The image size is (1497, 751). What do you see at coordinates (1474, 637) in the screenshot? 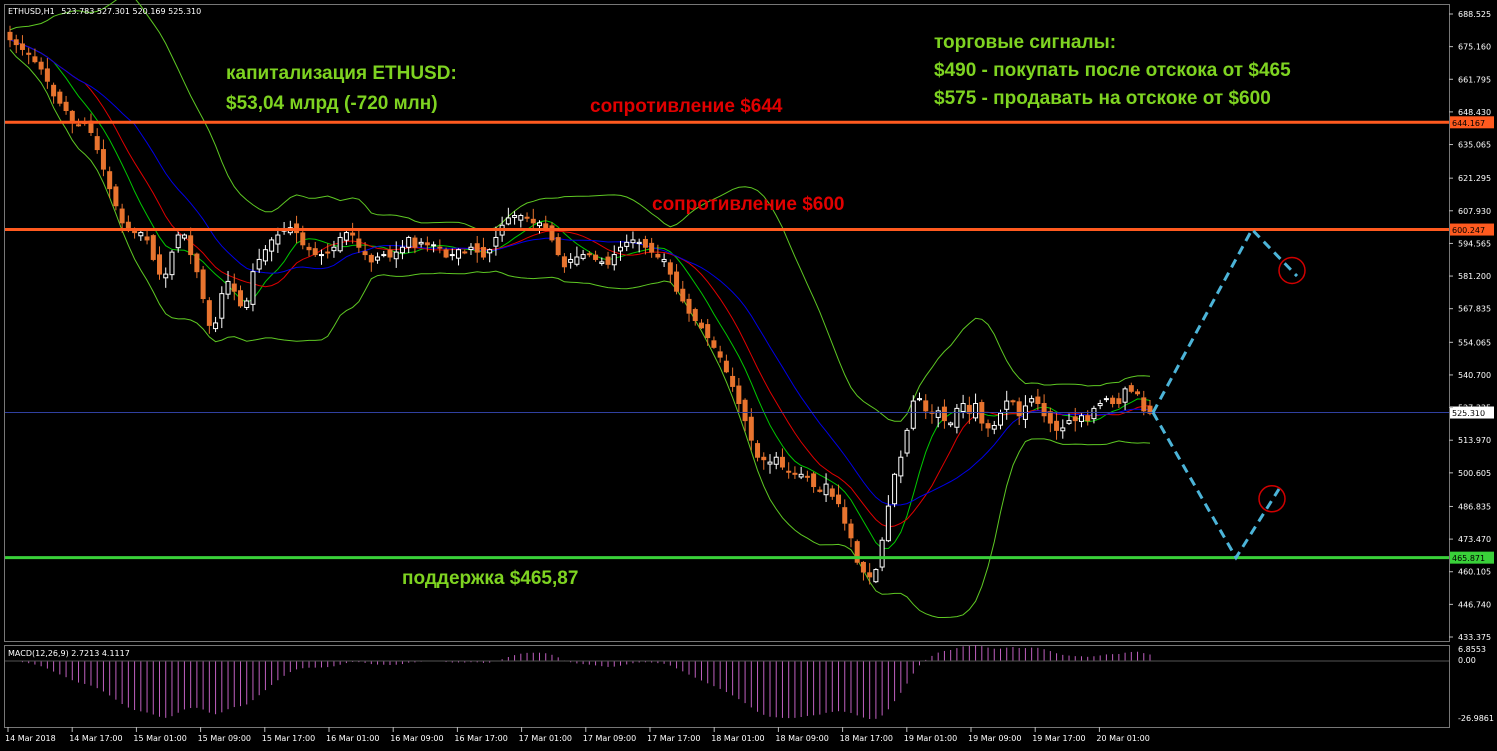
I see `price-tick-label: 433.375` at bounding box center [1474, 637].